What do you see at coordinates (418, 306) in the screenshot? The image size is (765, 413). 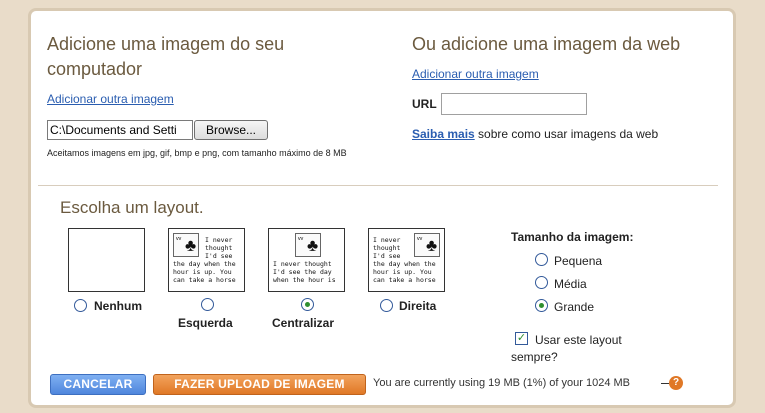 I see `layout-label-right: Direita` at bounding box center [418, 306].